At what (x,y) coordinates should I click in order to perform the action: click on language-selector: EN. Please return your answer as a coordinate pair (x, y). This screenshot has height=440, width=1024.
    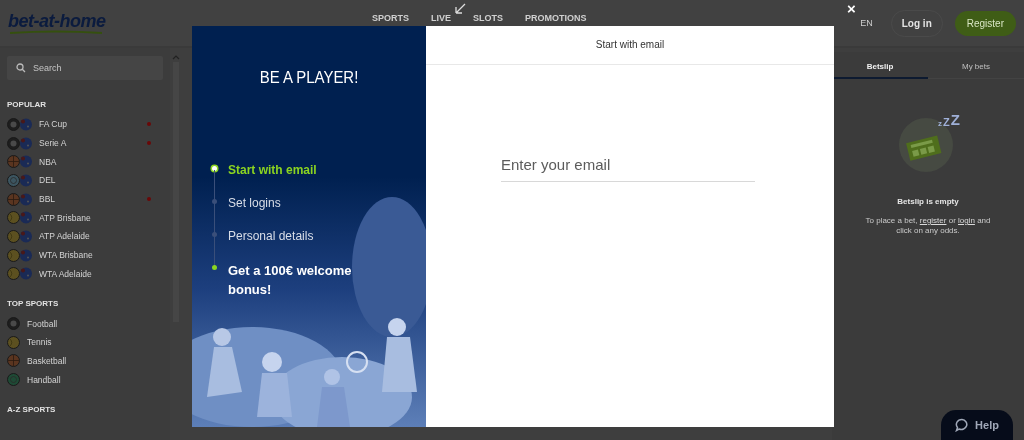
    Looking at the image, I should click on (866, 23).